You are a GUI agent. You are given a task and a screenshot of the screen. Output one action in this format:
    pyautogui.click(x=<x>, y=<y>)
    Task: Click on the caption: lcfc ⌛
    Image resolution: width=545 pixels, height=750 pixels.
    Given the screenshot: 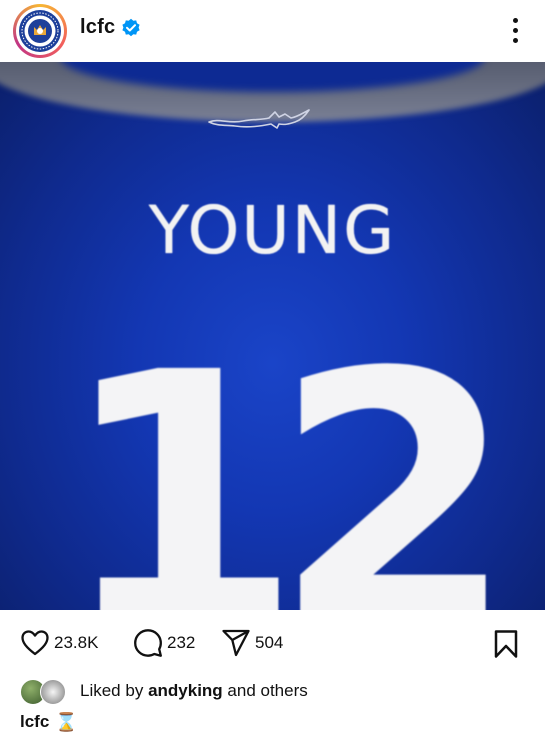 What is the action you would take?
    pyautogui.click(x=49, y=725)
    